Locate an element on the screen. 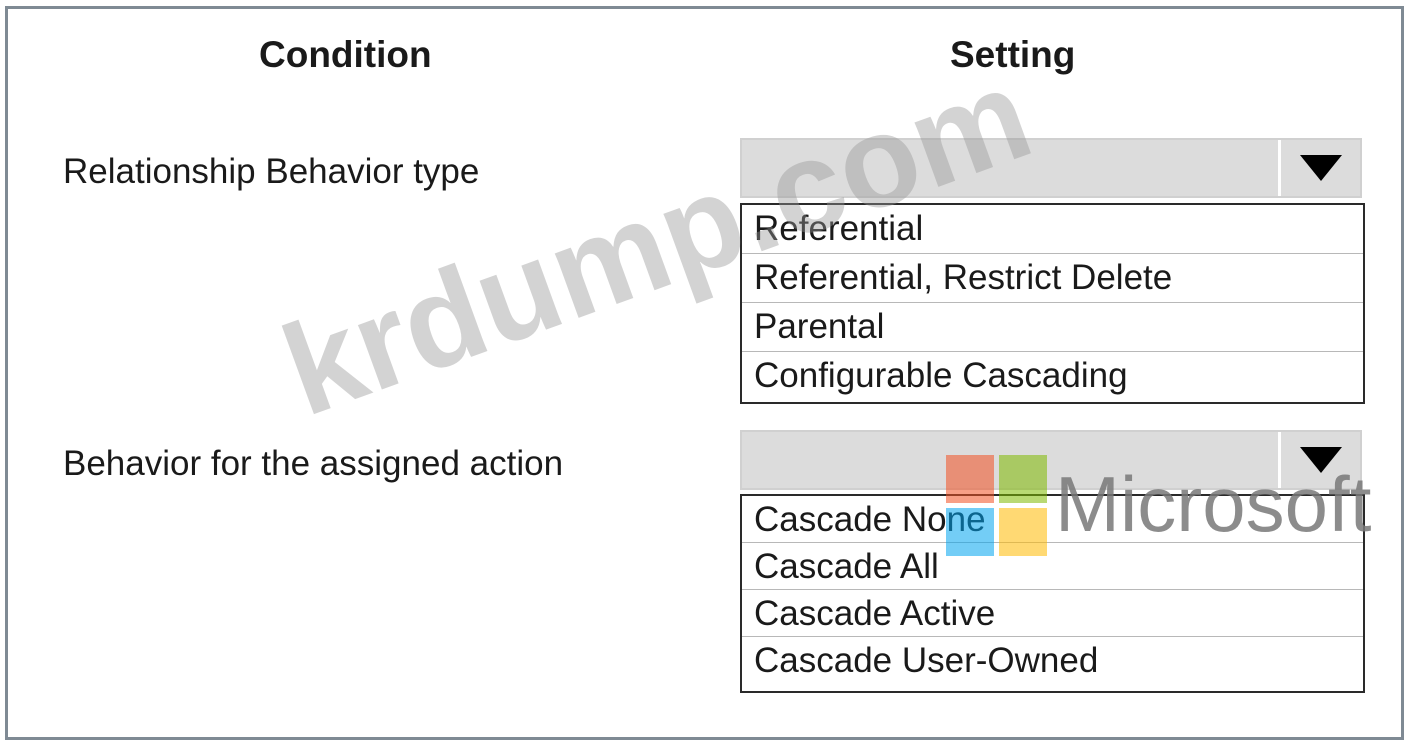 The width and height of the screenshot is (1409, 740). option-configurable-cascading: Configurable Cascading is located at coordinates (1052, 376).